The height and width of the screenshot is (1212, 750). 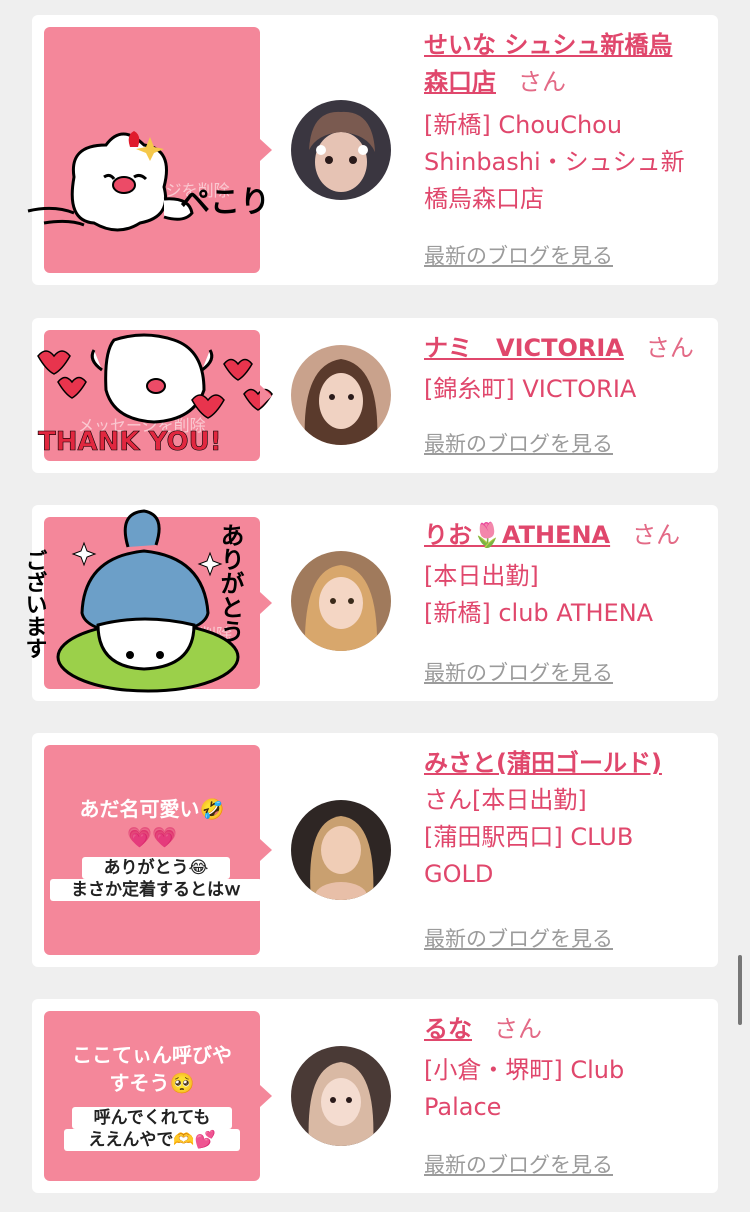 What do you see at coordinates (484, 199) in the screenshot?
I see `area-line: 橋烏森口店` at bounding box center [484, 199].